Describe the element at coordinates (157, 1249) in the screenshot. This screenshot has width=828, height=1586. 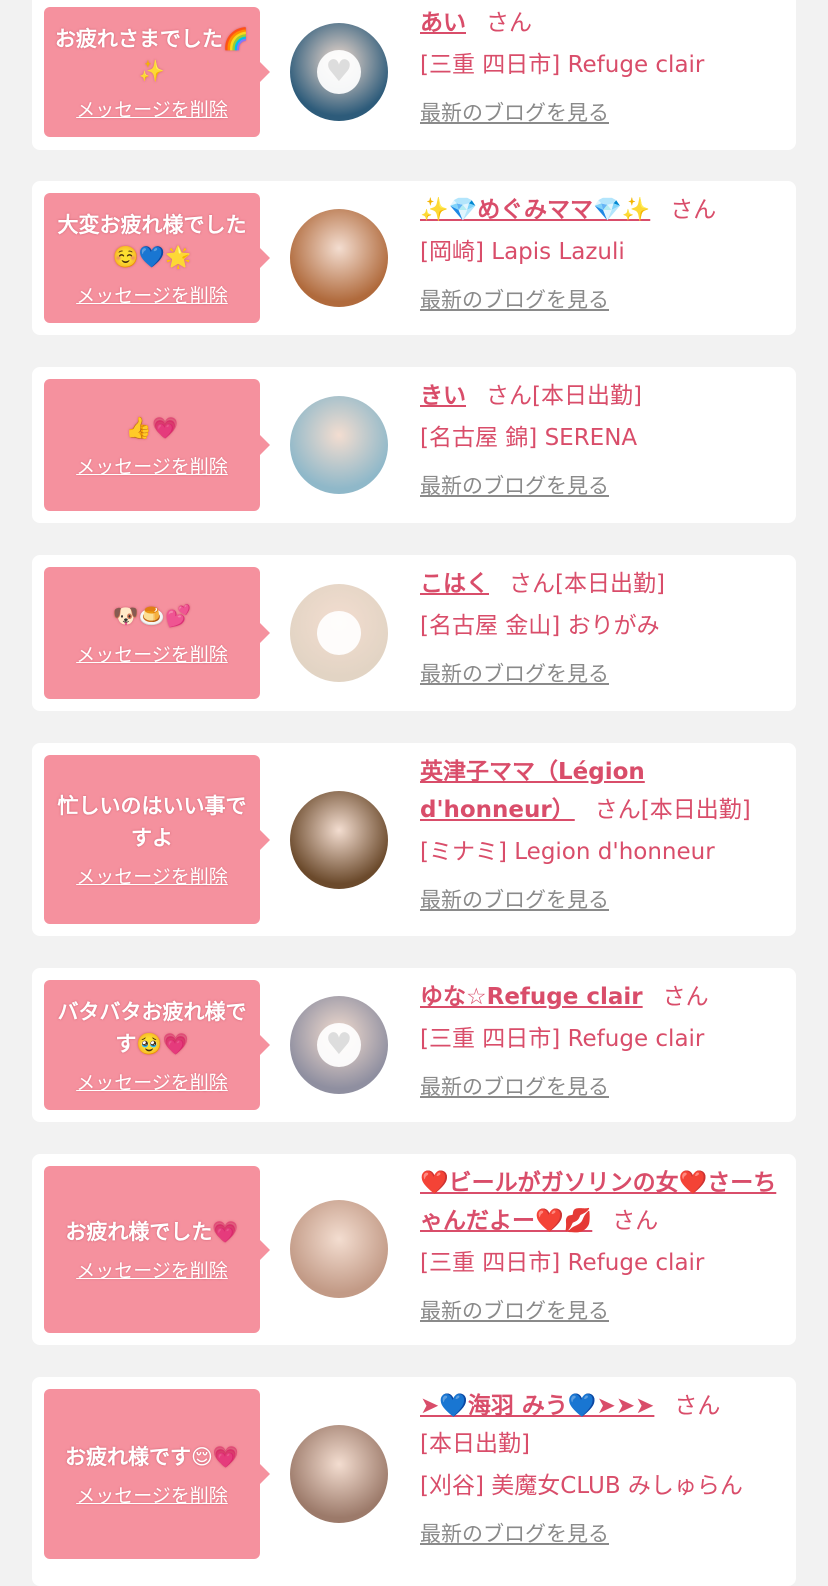
I see `message-bubble: お疲れ様でした💗 メッセージを削除` at that location.